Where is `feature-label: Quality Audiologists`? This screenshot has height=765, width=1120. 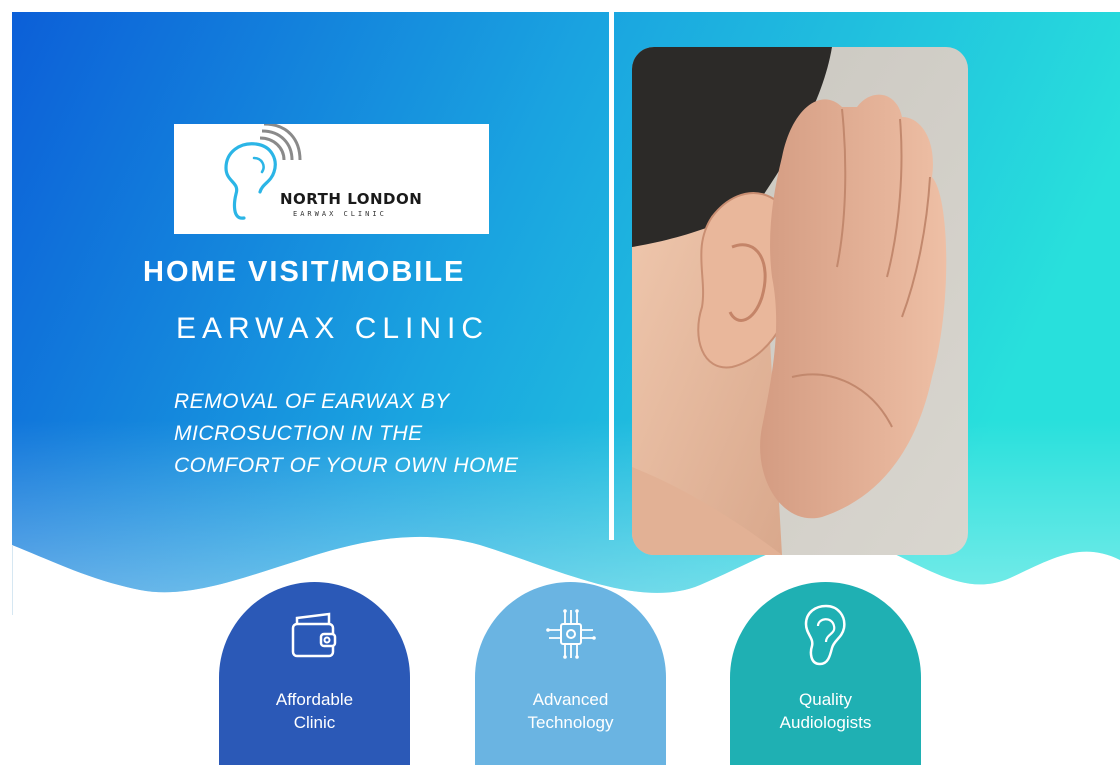 feature-label: Quality Audiologists is located at coordinates (825, 711).